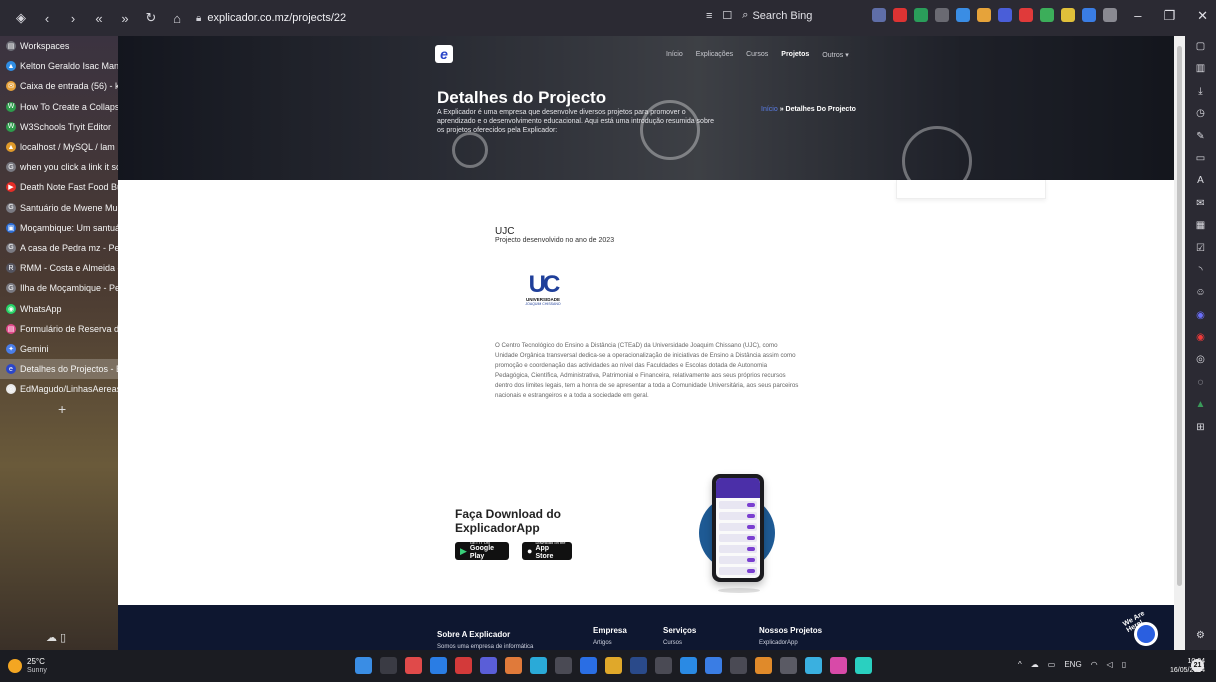  Describe the element at coordinates (59, 308) in the screenshot. I see `sidebar-tab: ◉ WhatsApp` at that location.